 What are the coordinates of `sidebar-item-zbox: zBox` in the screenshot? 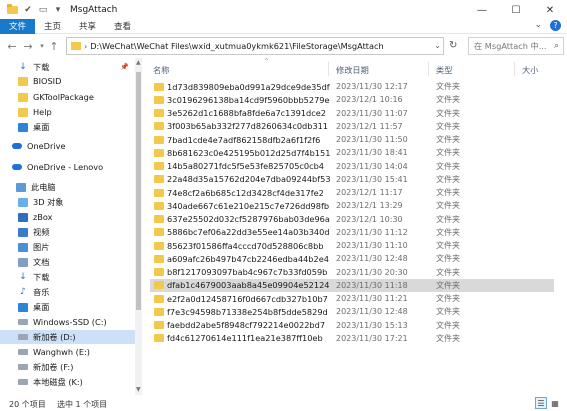 It's located at (83, 217).